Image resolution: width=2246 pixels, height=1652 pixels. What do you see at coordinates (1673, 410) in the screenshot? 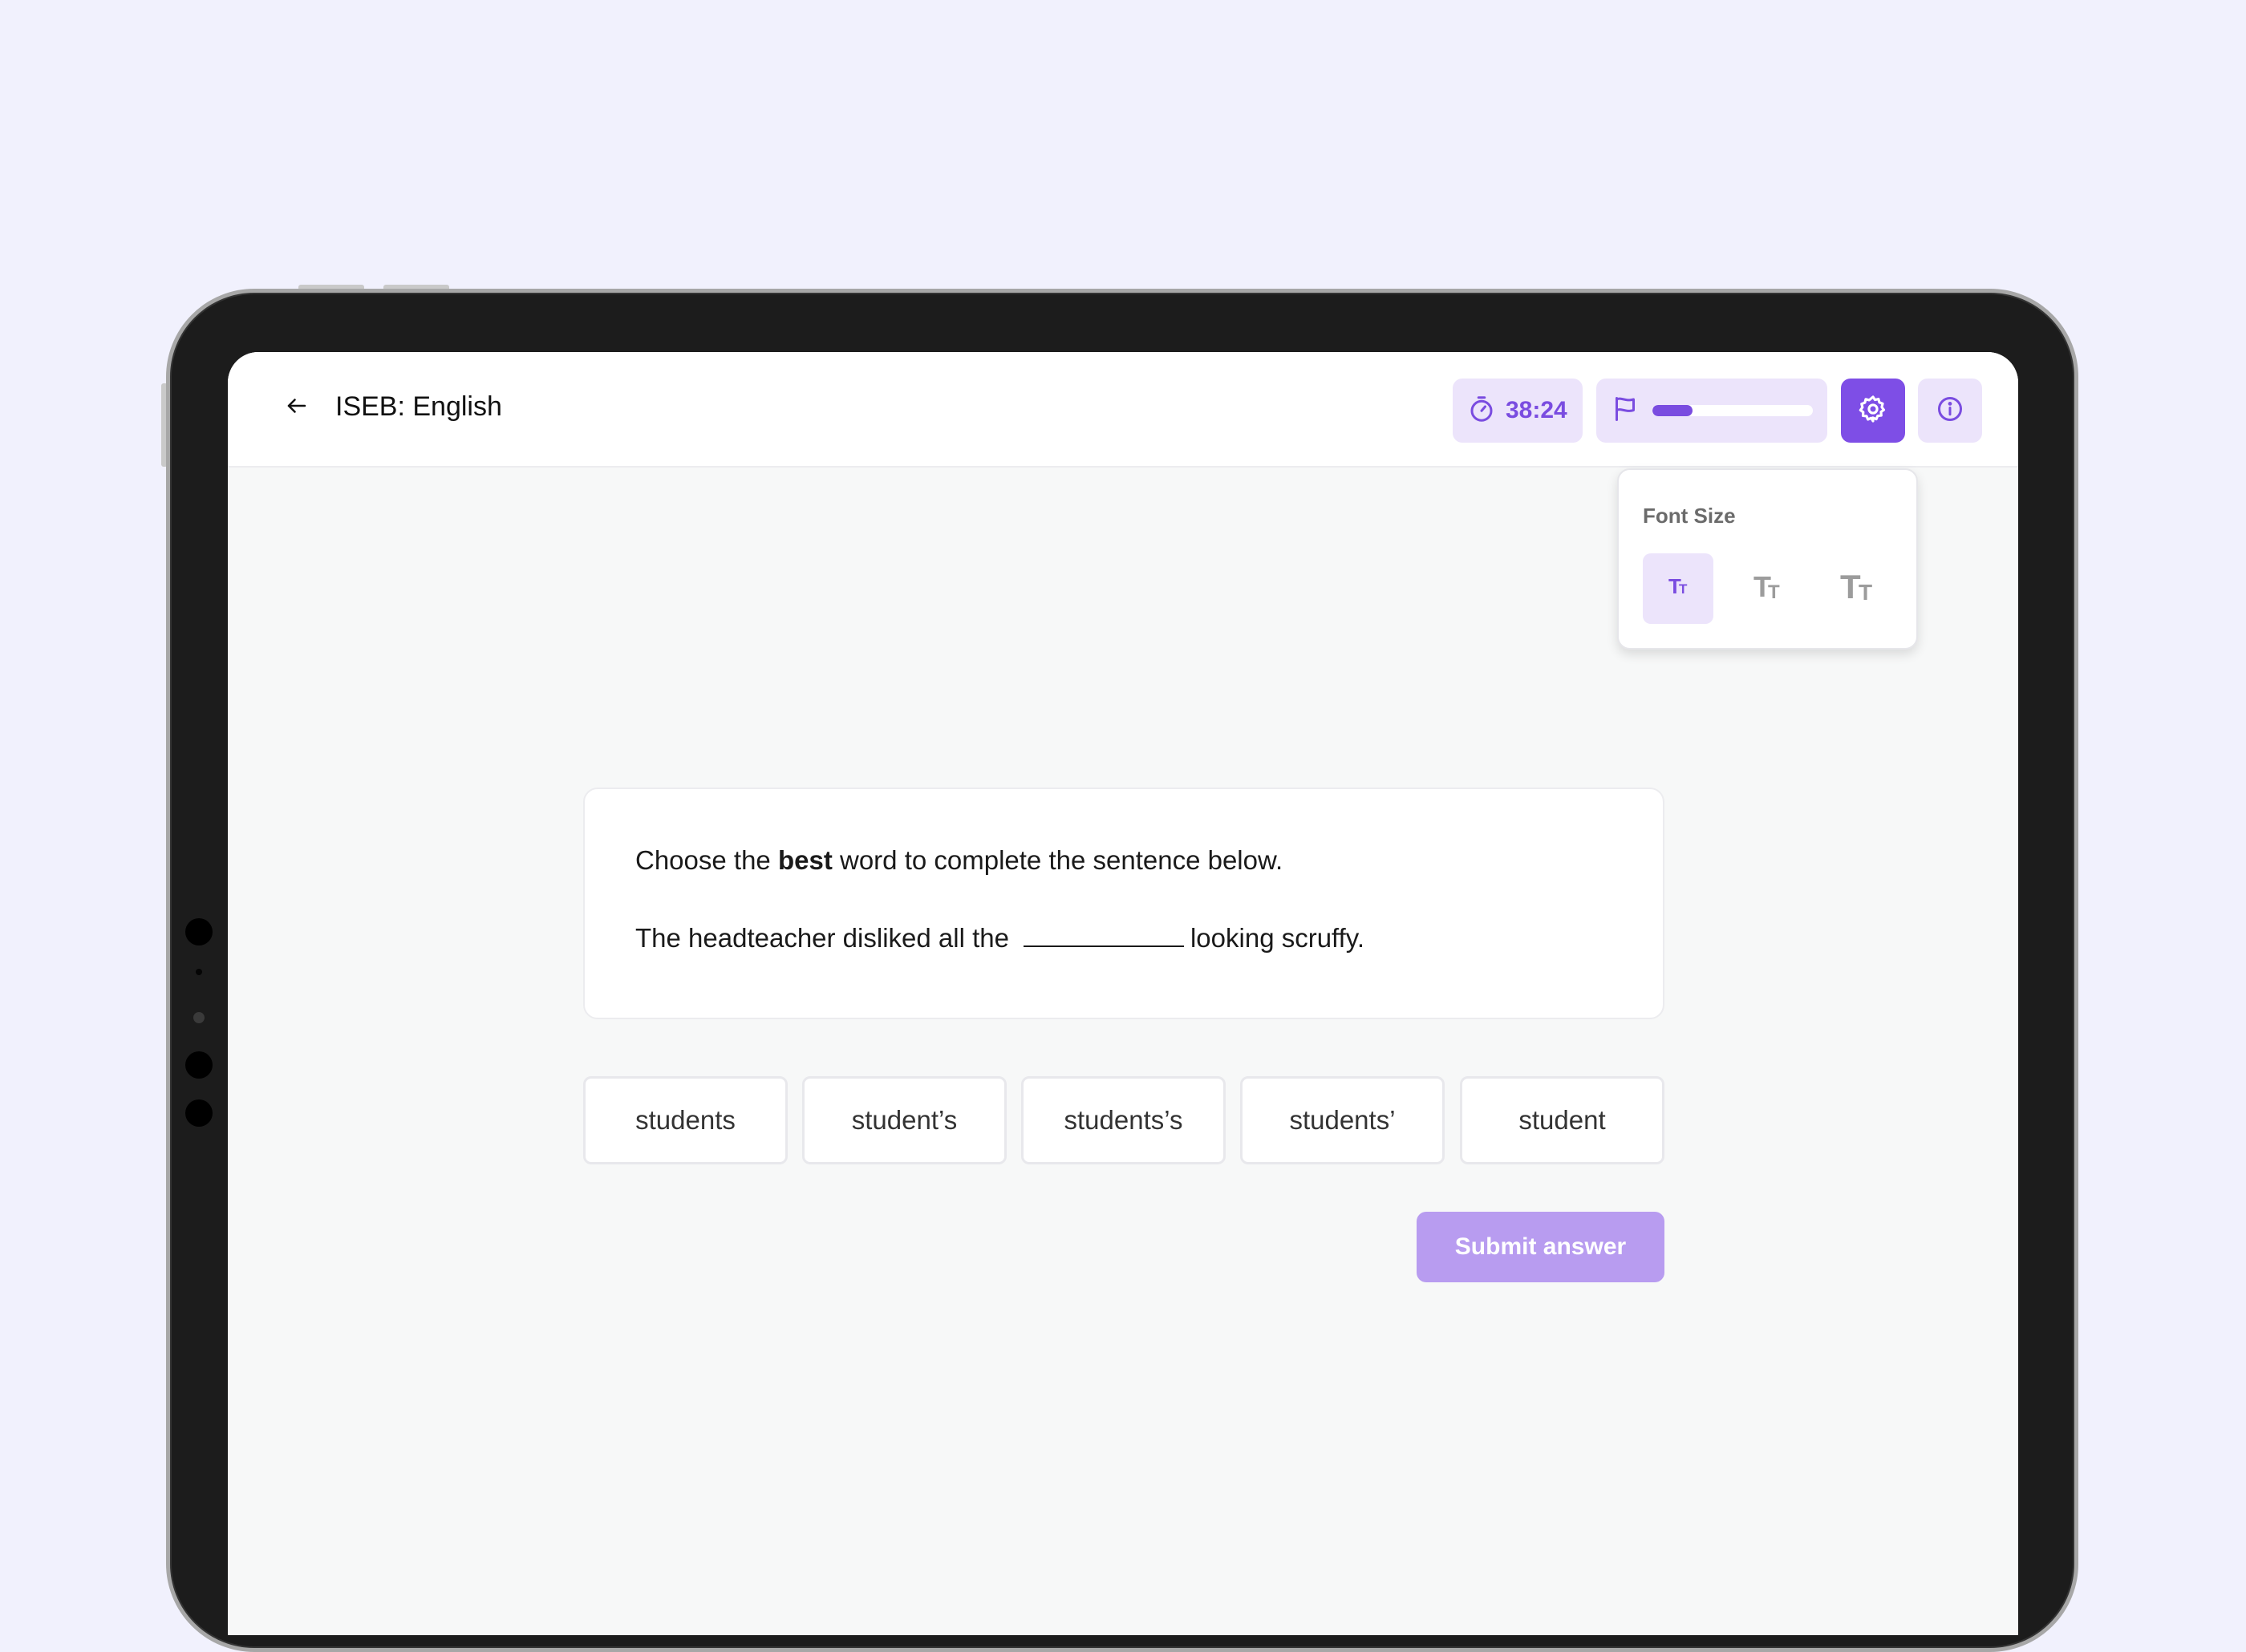
I see `progress-fill` at bounding box center [1673, 410].